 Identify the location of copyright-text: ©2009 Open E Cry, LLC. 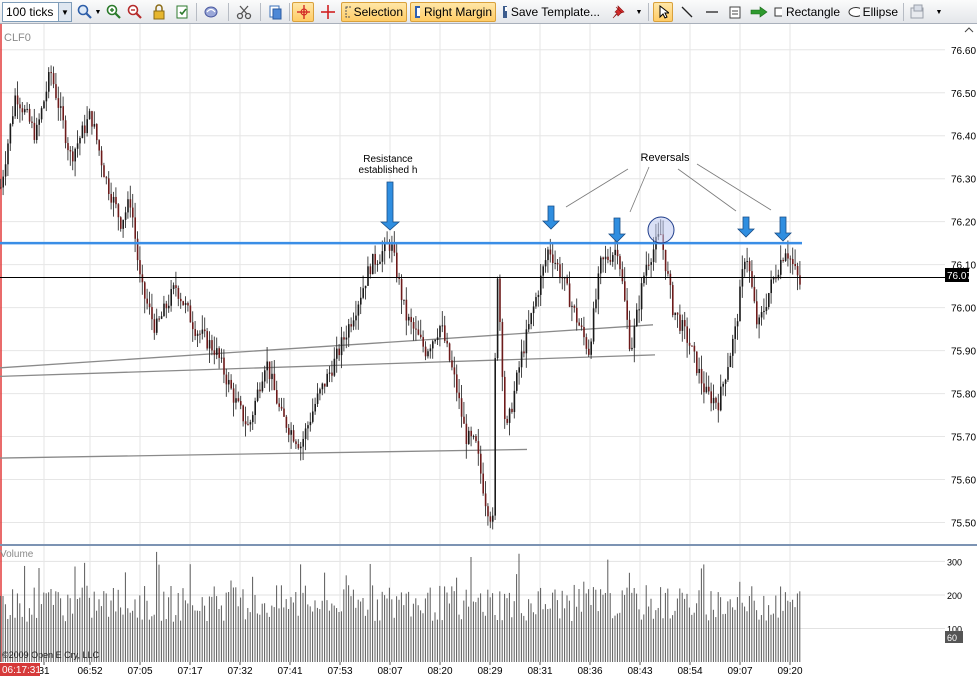
(51, 655).